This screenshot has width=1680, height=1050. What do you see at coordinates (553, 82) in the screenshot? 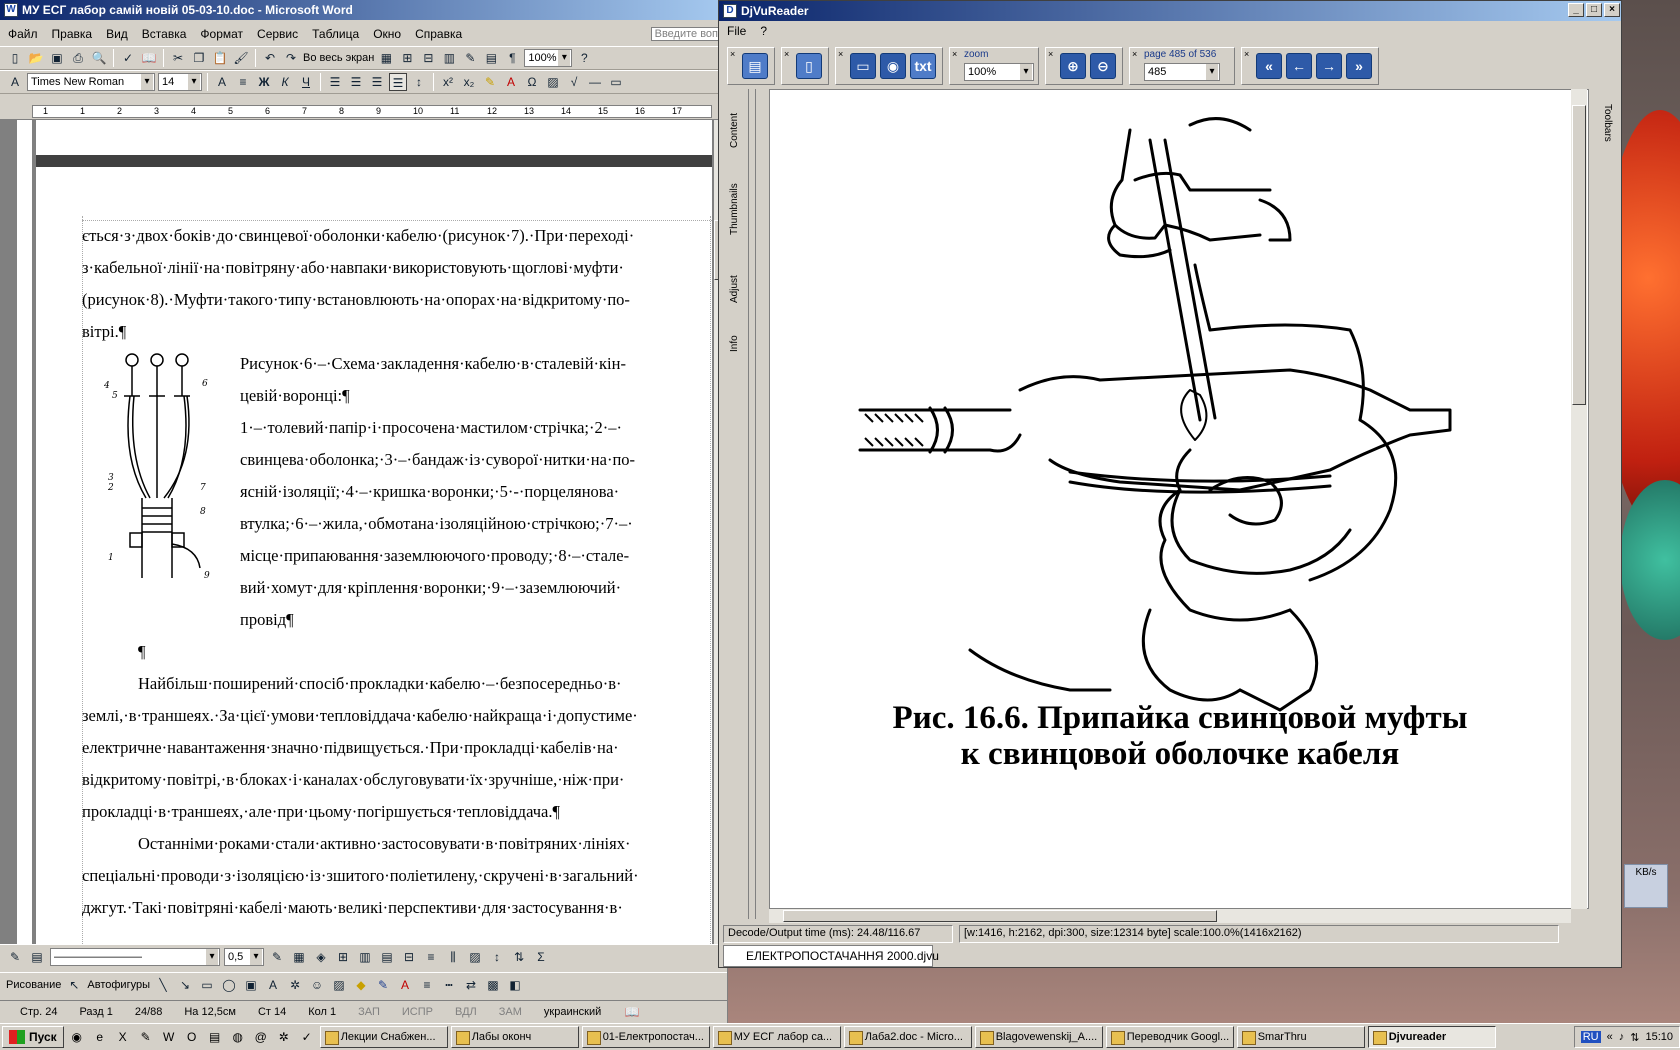
I see `picture-icon: ▨` at bounding box center [553, 82].